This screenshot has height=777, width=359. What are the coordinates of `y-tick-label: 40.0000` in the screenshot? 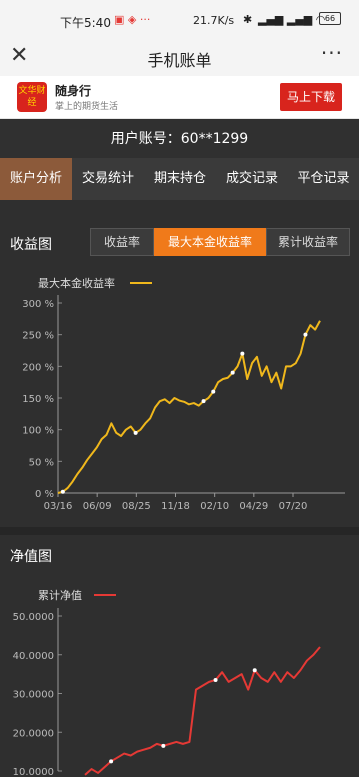 It's located at (33, 656).